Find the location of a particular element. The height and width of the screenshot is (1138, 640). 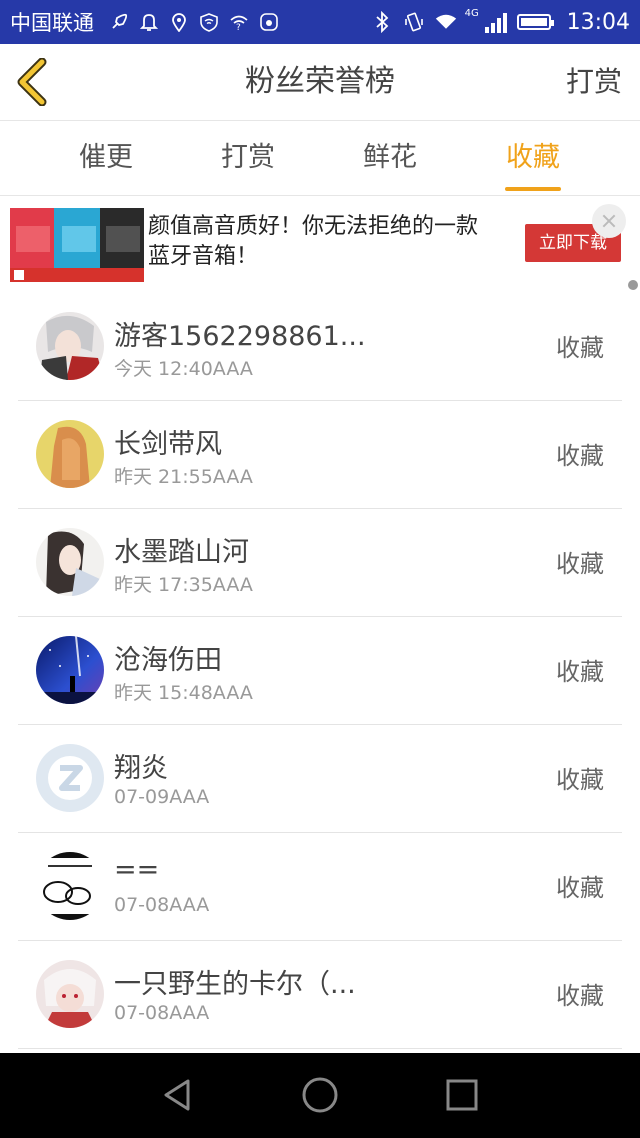

wifi-icon is located at coordinates (446, 22).